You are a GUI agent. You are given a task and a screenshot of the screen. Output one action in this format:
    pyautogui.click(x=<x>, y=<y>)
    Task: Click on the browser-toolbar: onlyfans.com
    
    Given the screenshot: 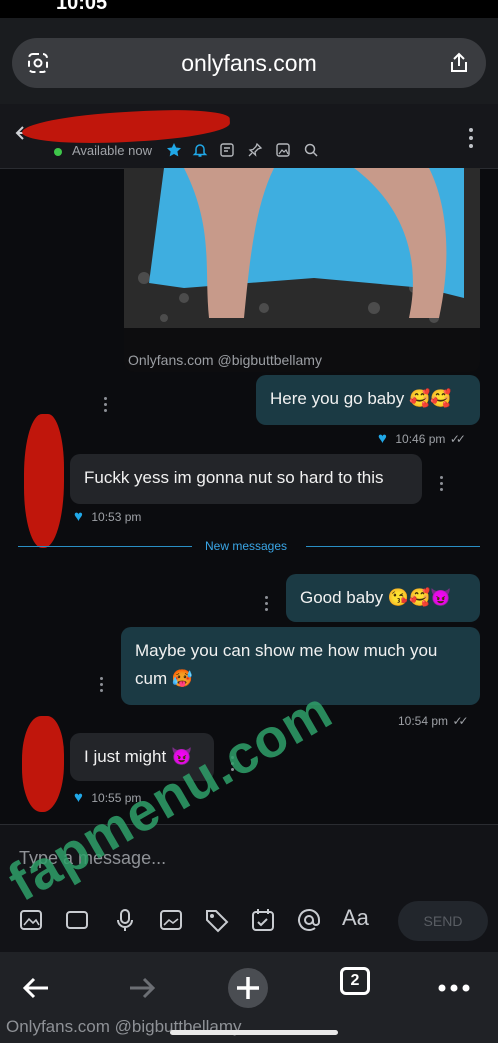 What is the action you would take?
    pyautogui.click(x=249, y=61)
    